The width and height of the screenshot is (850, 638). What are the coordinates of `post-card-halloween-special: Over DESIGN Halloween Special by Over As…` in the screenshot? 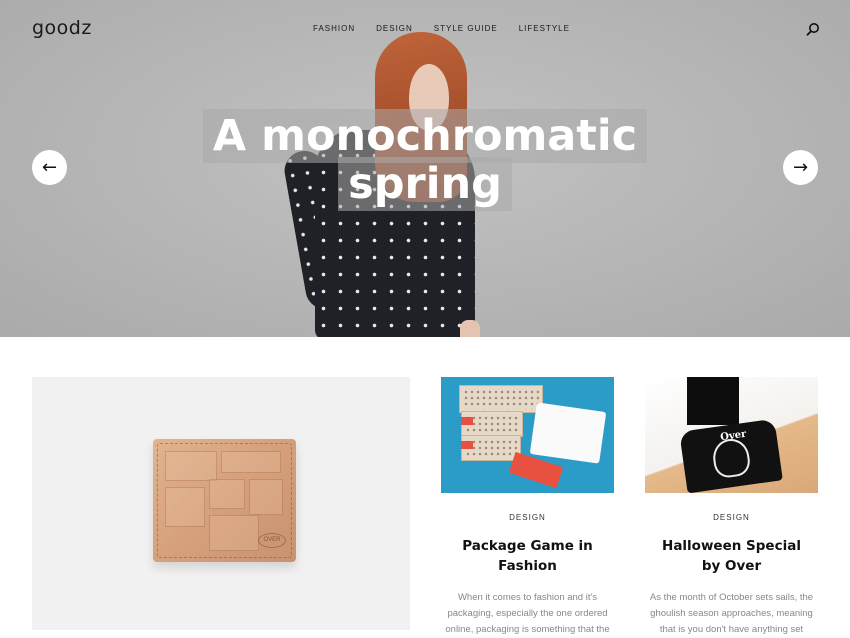 It's located at (731, 507).